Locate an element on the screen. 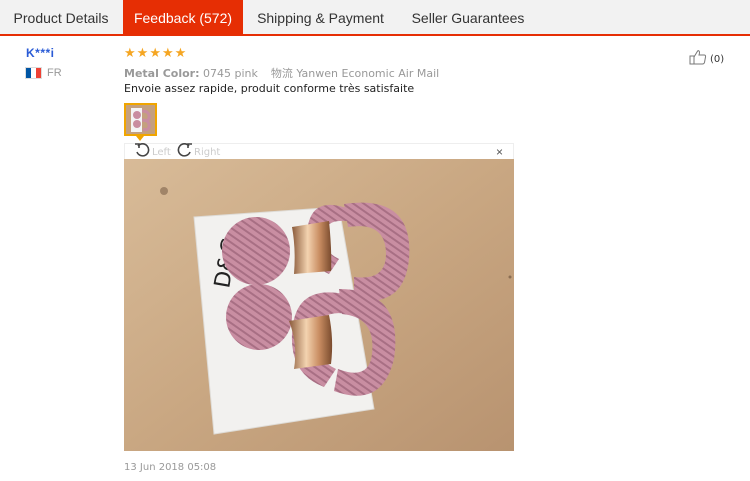 Image resolution: width=750 pixels, height=481 pixels. tab-product-details: Product Details is located at coordinates (61, 17).